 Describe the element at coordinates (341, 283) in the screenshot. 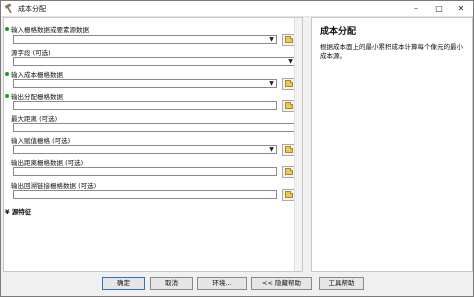

I see `tool-help-button: 工具帮助` at that location.